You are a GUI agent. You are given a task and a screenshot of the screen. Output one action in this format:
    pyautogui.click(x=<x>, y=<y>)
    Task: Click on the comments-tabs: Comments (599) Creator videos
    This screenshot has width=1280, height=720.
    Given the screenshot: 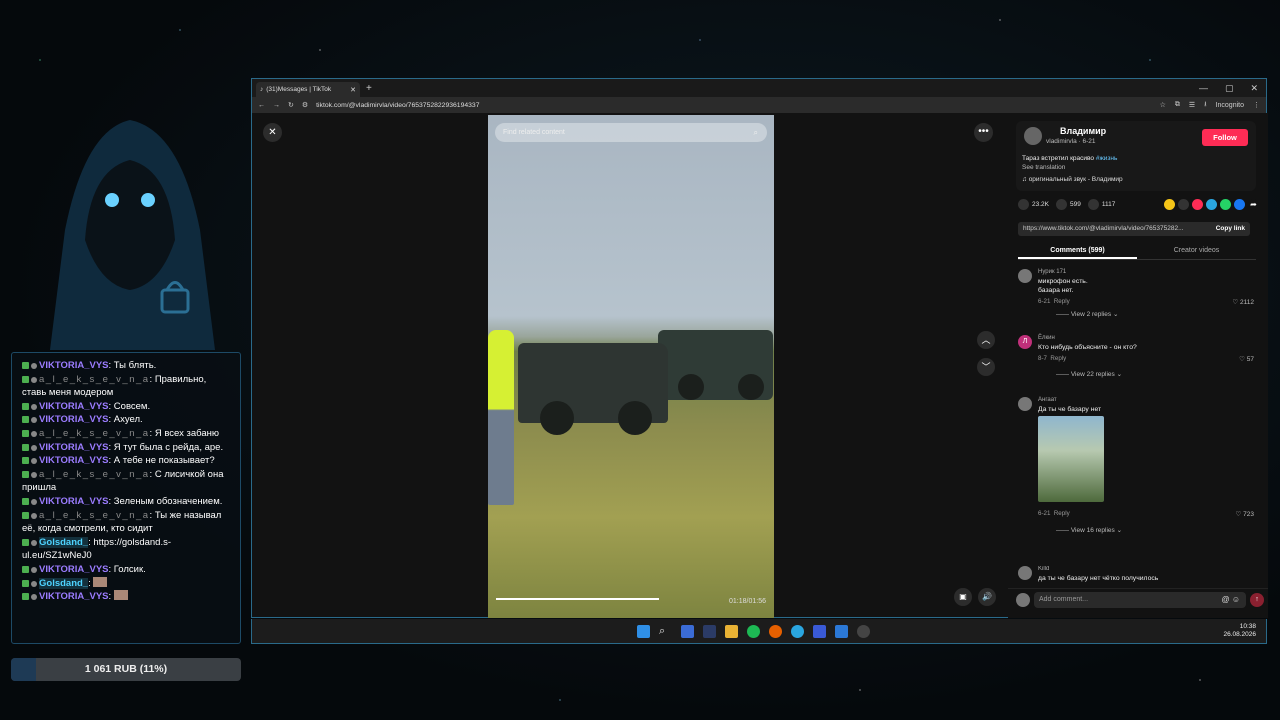 What is the action you would take?
    pyautogui.click(x=1137, y=252)
    